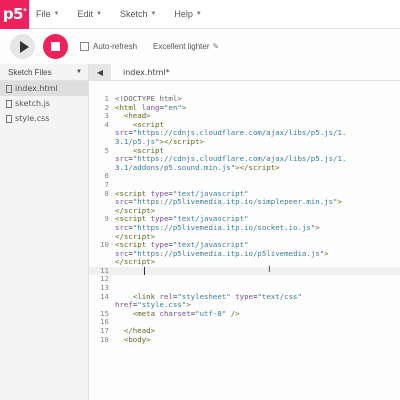  What do you see at coordinates (115, 46) in the screenshot?
I see `auto-refresh-label: Auto-refresh` at bounding box center [115, 46].